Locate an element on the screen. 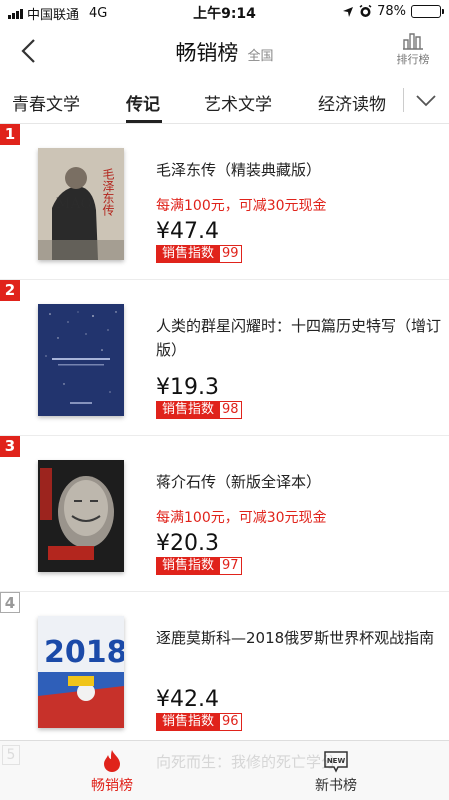  book-title: 蒋介石传（新版全译本） is located at coordinates (298, 482).